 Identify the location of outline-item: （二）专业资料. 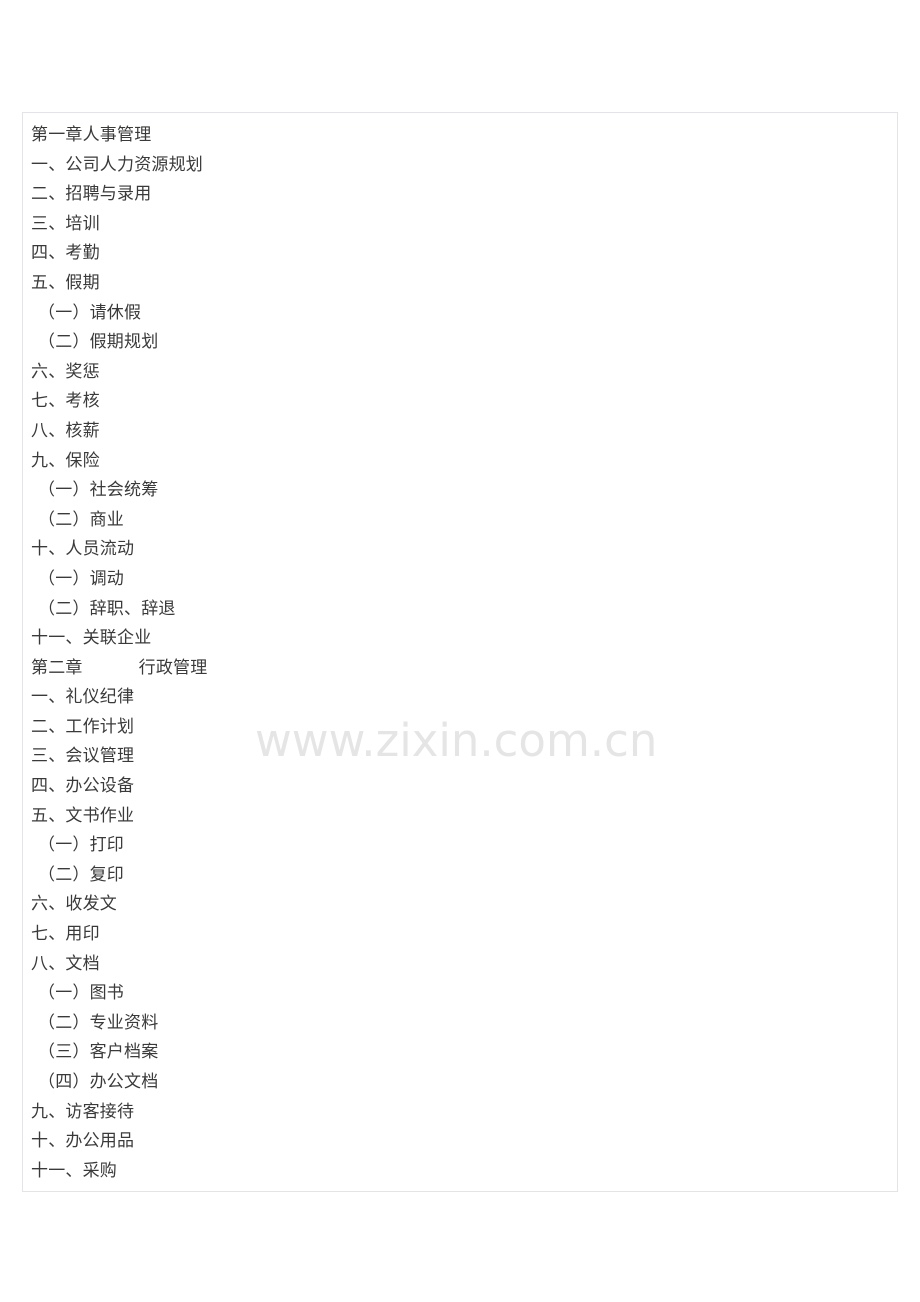
(98, 1022).